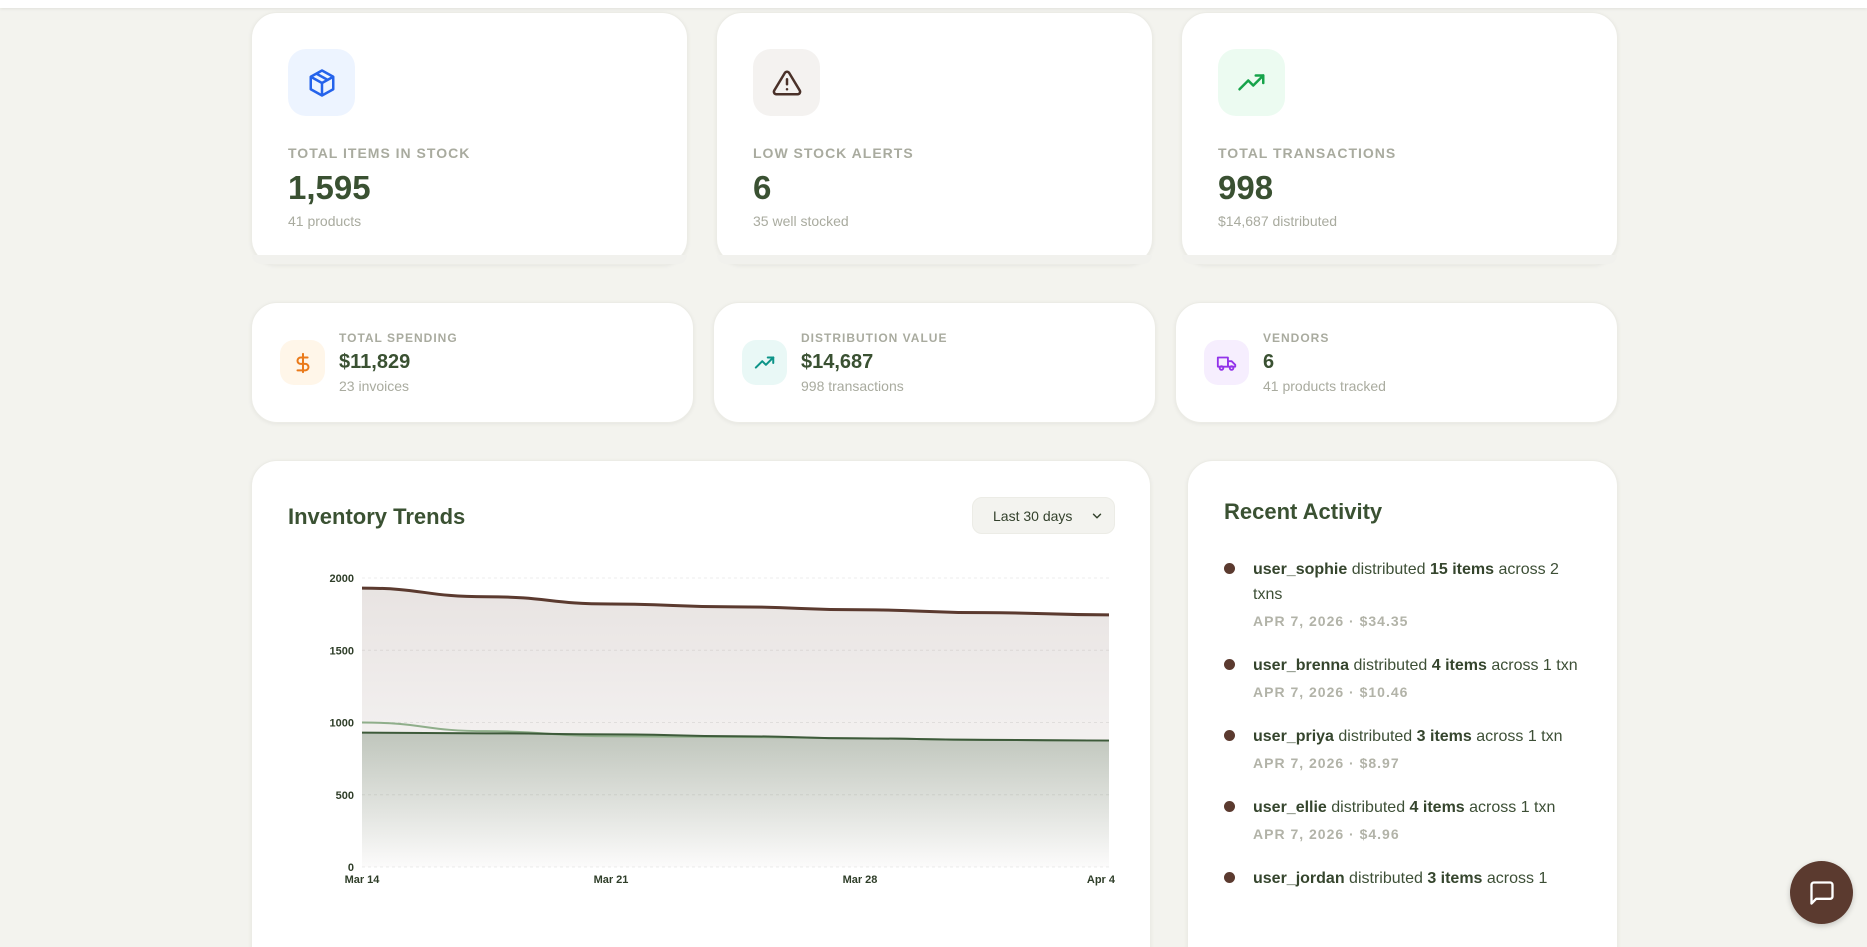 Image resolution: width=1867 pixels, height=947 pixels. What do you see at coordinates (1324, 386) in the screenshot?
I see `stat-sub: 41 products tracked` at bounding box center [1324, 386].